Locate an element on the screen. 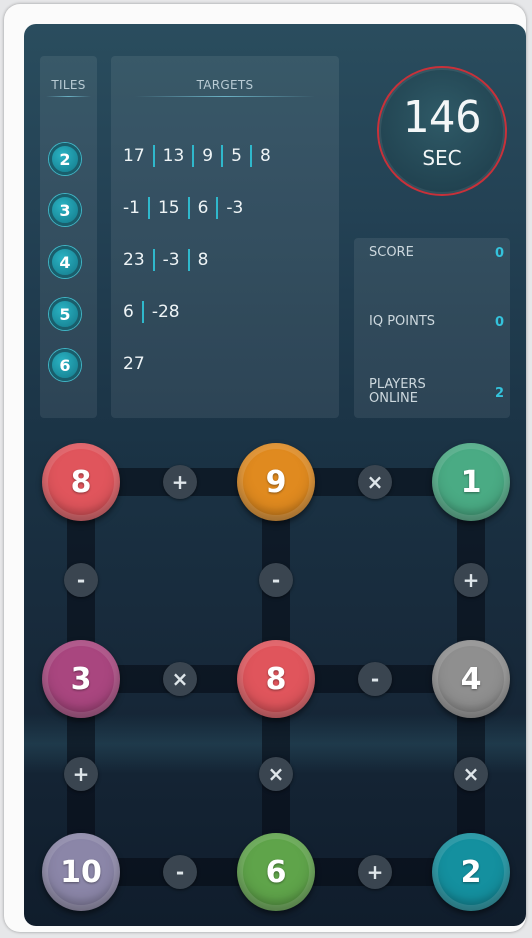 Image resolution: width=532 pixels, height=938 pixels. number-ball-r2c3: 4 is located at coordinates (471, 679).